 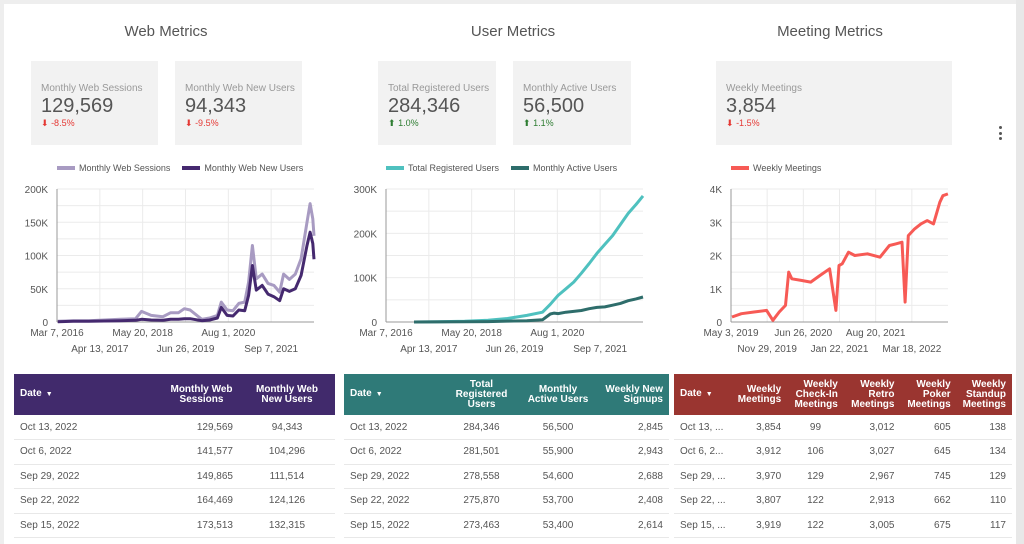 What do you see at coordinates (570, 88) in the screenshot?
I see `kpi-label: Monthly Active Users` at bounding box center [570, 88].